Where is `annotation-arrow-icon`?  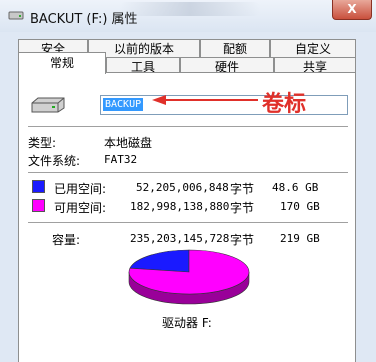 annotation-arrow-icon is located at coordinates (205, 100).